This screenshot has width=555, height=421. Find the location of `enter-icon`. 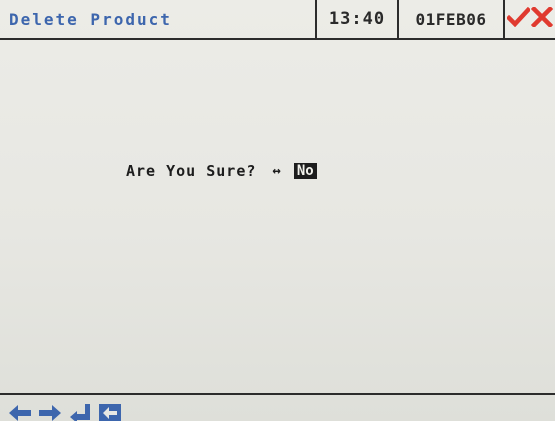

enter-icon is located at coordinates (80, 412).